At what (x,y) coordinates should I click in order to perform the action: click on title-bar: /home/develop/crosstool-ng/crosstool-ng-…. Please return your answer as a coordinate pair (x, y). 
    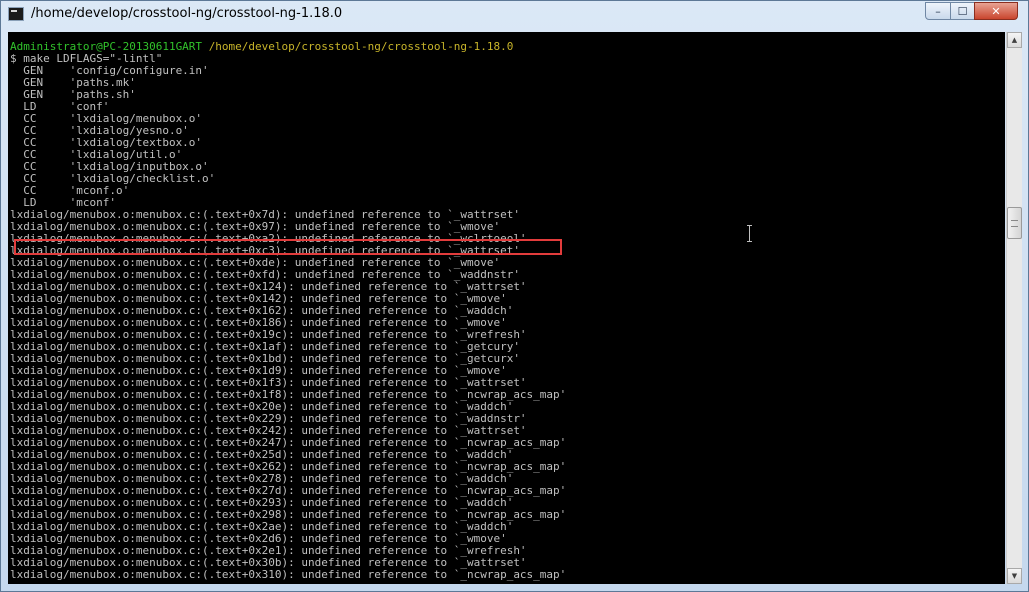
    Looking at the image, I should click on (514, 15).